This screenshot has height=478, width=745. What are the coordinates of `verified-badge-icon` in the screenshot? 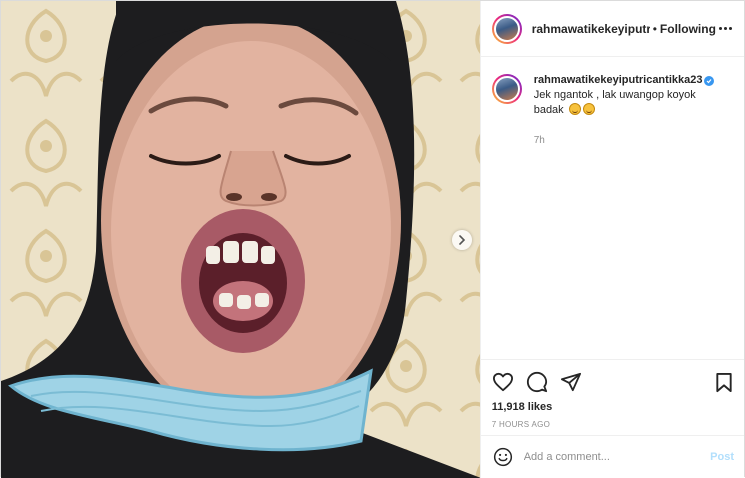 It's located at (709, 81).